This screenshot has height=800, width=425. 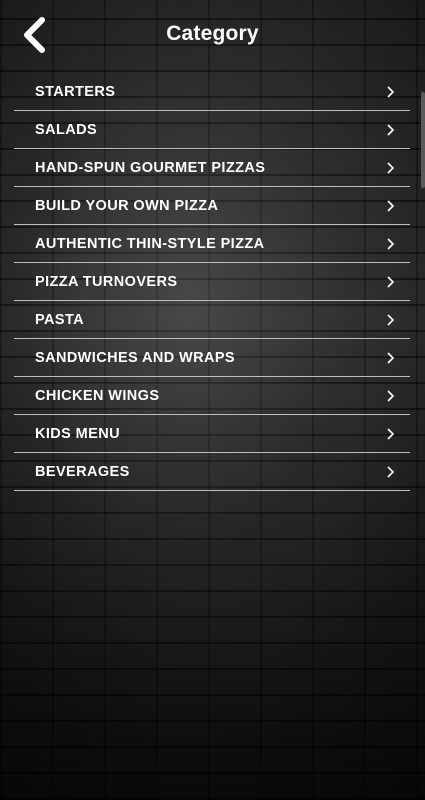 What do you see at coordinates (212, 92) in the screenshot?
I see `category-item-starters: STARTERS` at bounding box center [212, 92].